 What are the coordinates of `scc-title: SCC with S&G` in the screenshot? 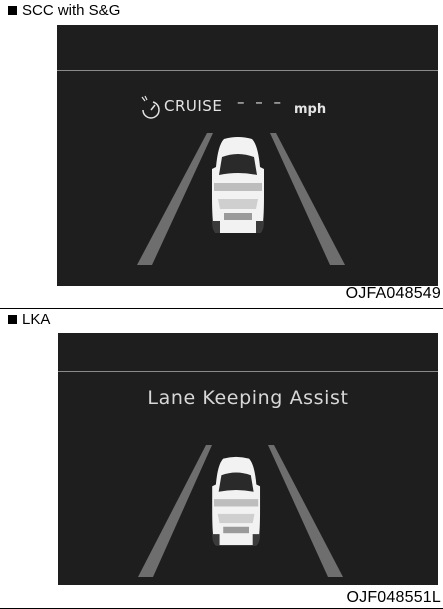 It's located at (71, 10).